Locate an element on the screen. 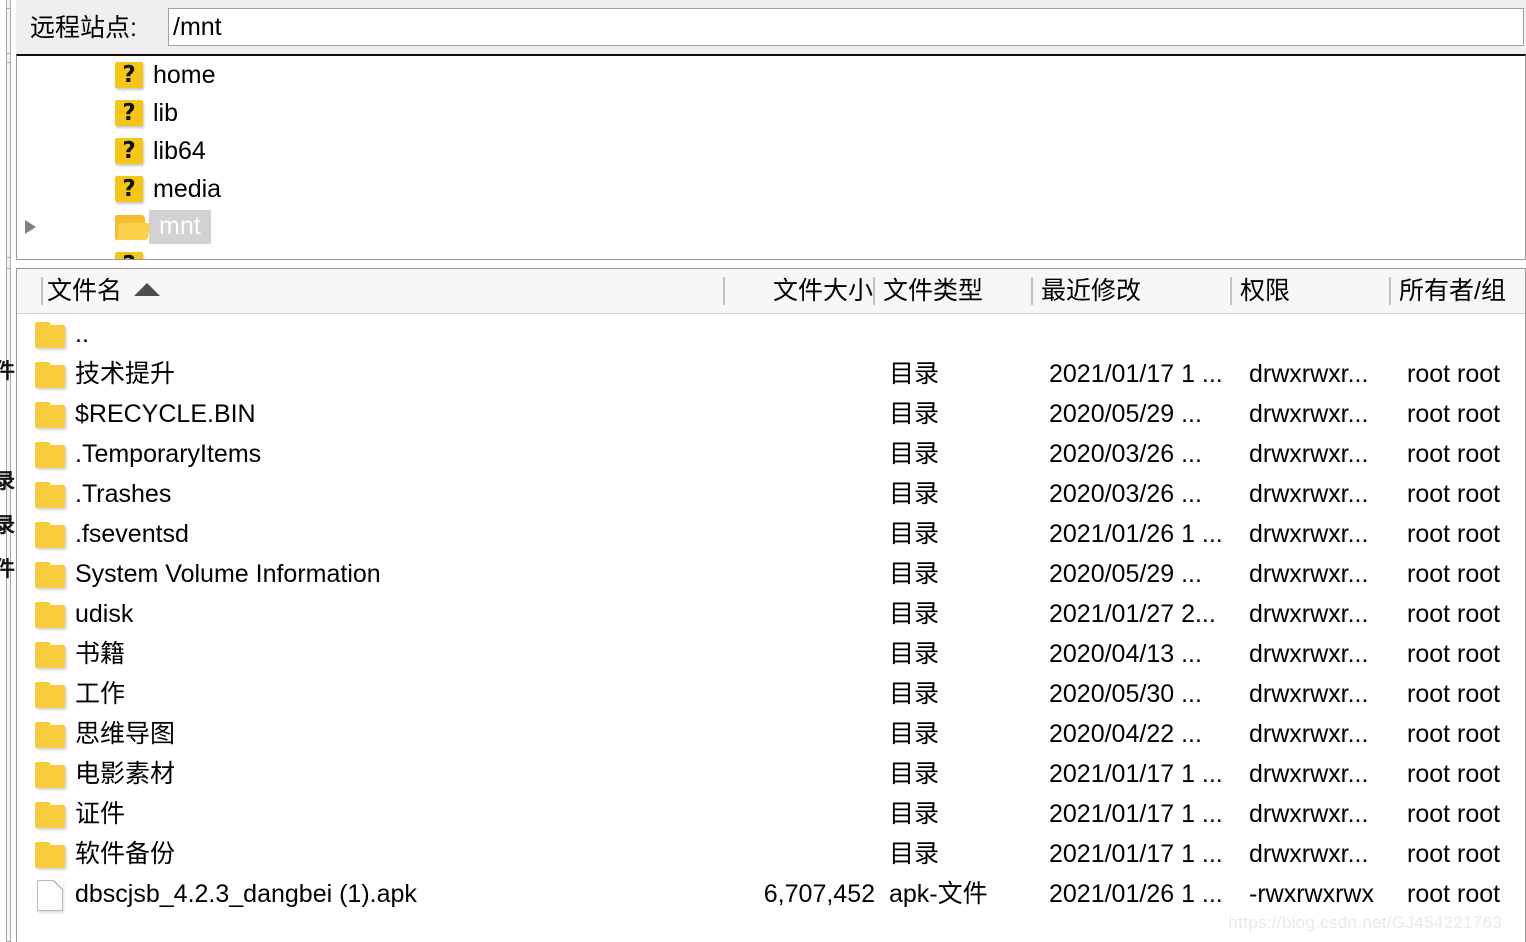  table-row: 工作 目录 2020/05/30 ... drwxrwxr... root root is located at coordinates (771, 694).